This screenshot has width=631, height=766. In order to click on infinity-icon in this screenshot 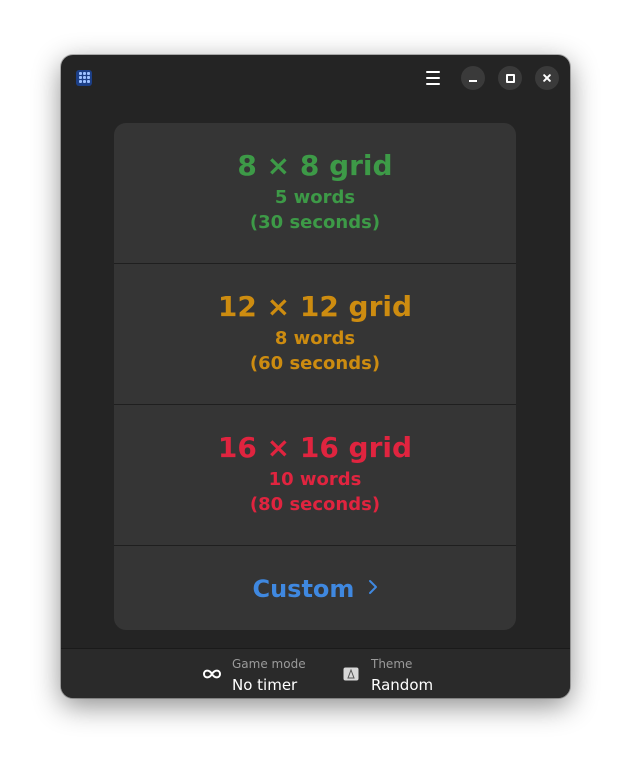, I will do `click(212, 674)`.